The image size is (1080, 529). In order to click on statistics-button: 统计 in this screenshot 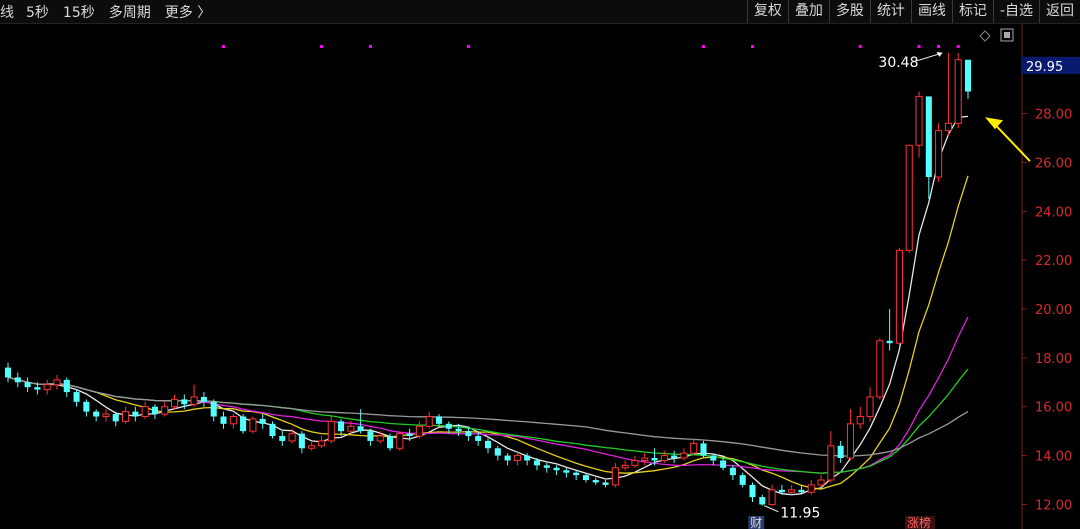, I will do `click(890, 11)`.